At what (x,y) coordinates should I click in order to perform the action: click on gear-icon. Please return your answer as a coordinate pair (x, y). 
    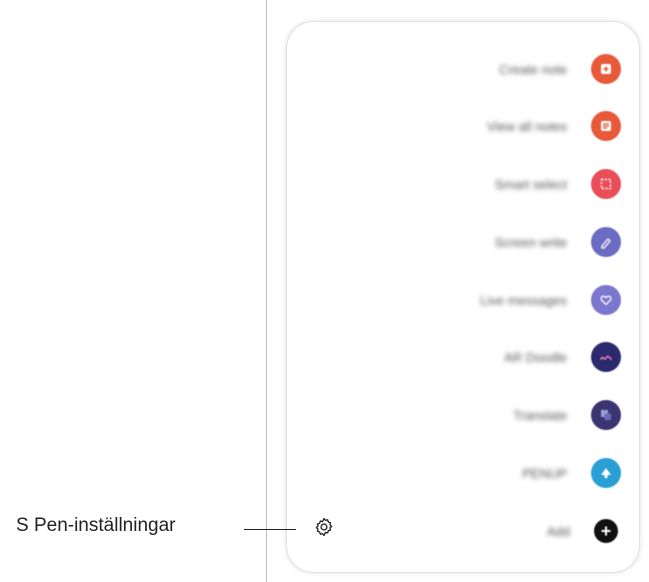
    Looking at the image, I should click on (324, 527).